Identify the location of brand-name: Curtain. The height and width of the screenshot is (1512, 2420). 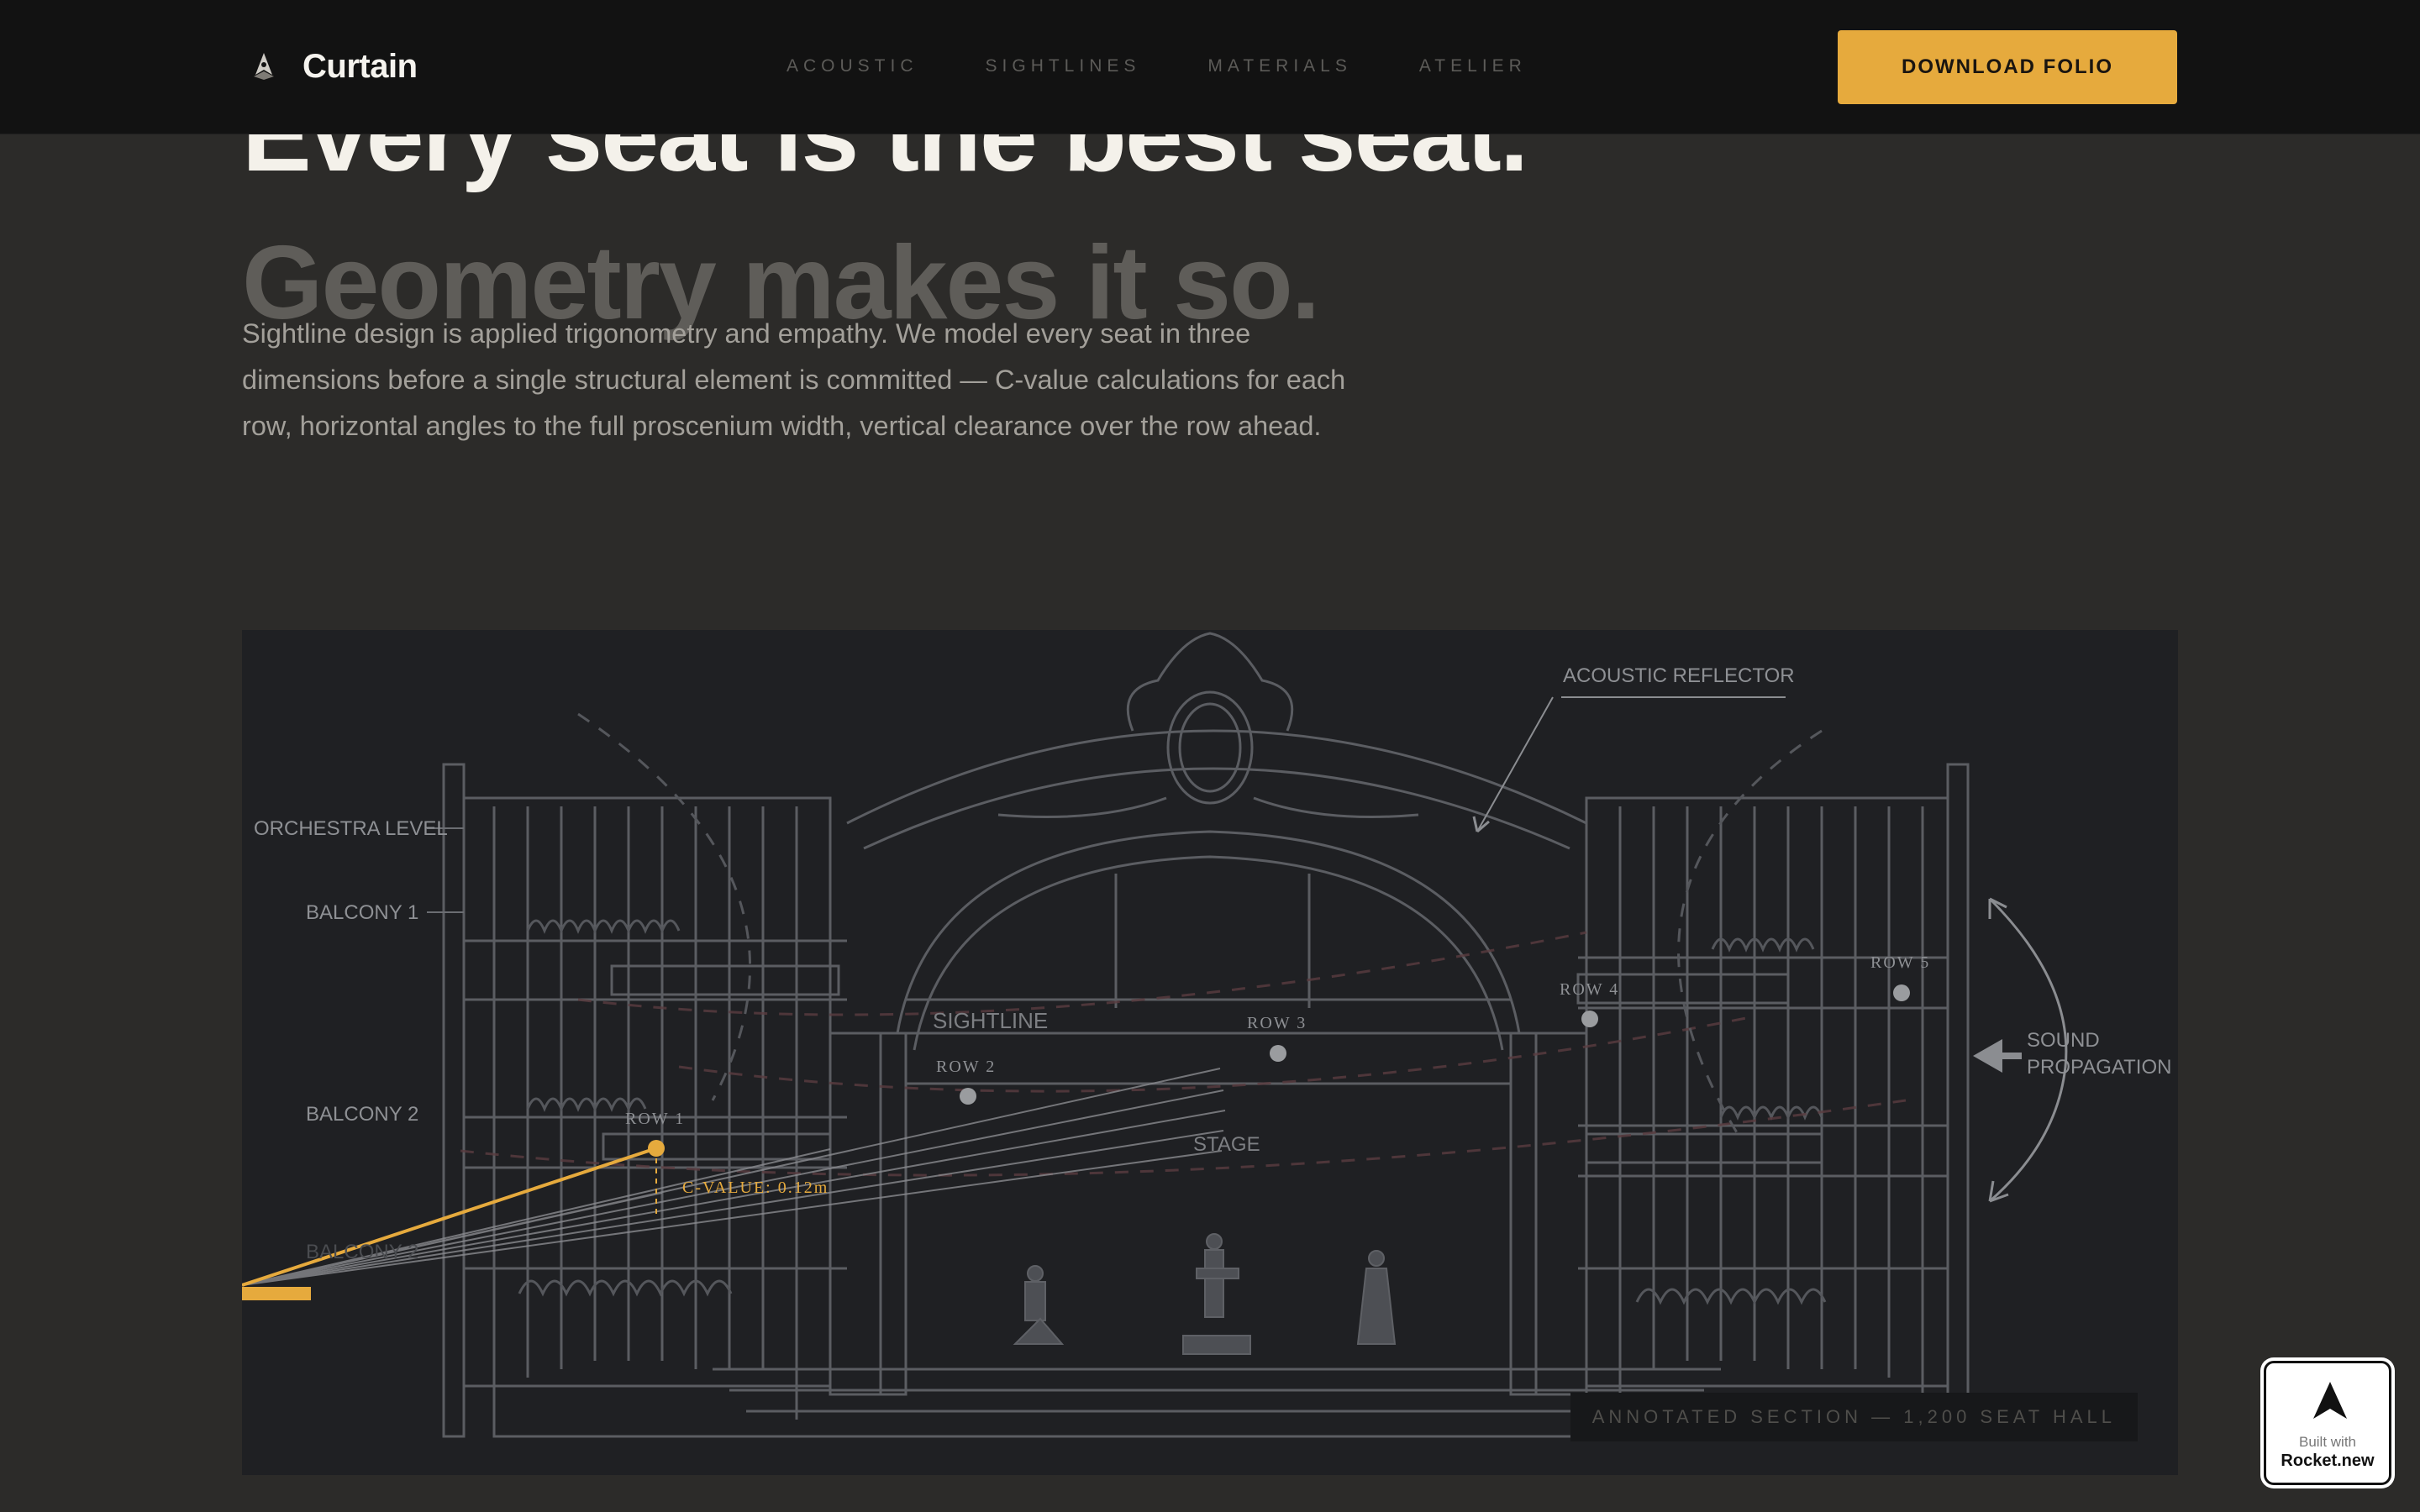
(360, 66).